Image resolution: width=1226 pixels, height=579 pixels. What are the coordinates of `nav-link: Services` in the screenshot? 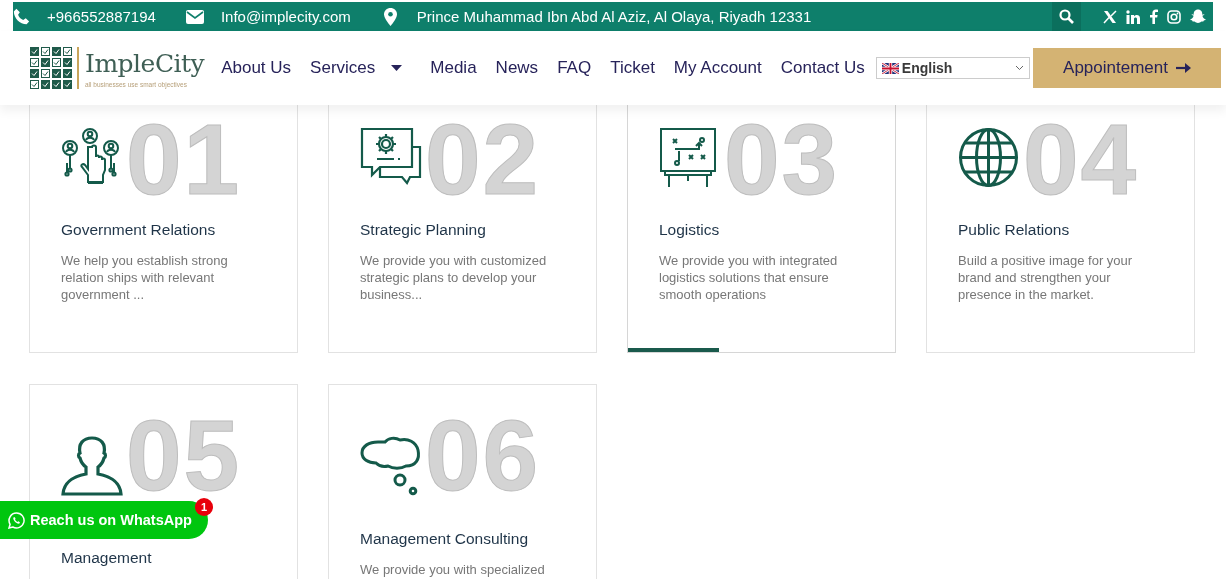 It's located at (361, 68).